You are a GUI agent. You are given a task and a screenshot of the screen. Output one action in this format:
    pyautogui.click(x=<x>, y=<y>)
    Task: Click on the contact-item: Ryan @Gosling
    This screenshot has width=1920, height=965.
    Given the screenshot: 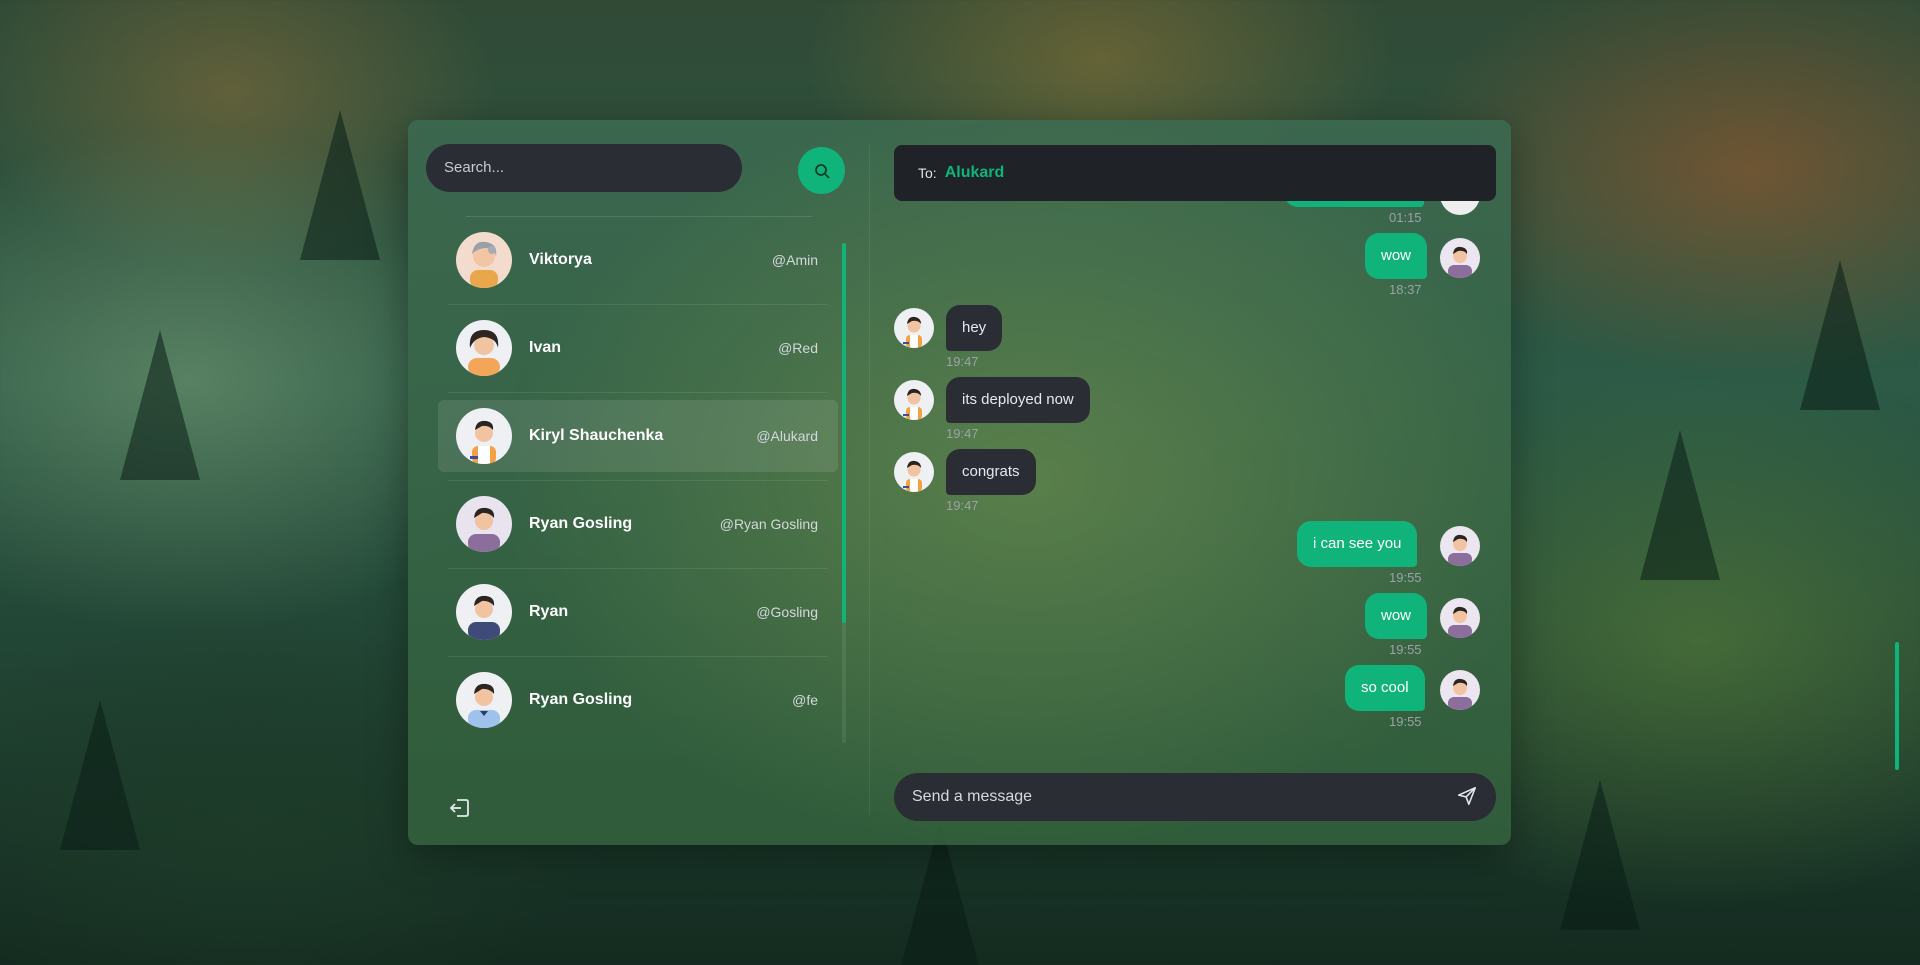 What is the action you would take?
    pyautogui.click(x=638, y=616)
    